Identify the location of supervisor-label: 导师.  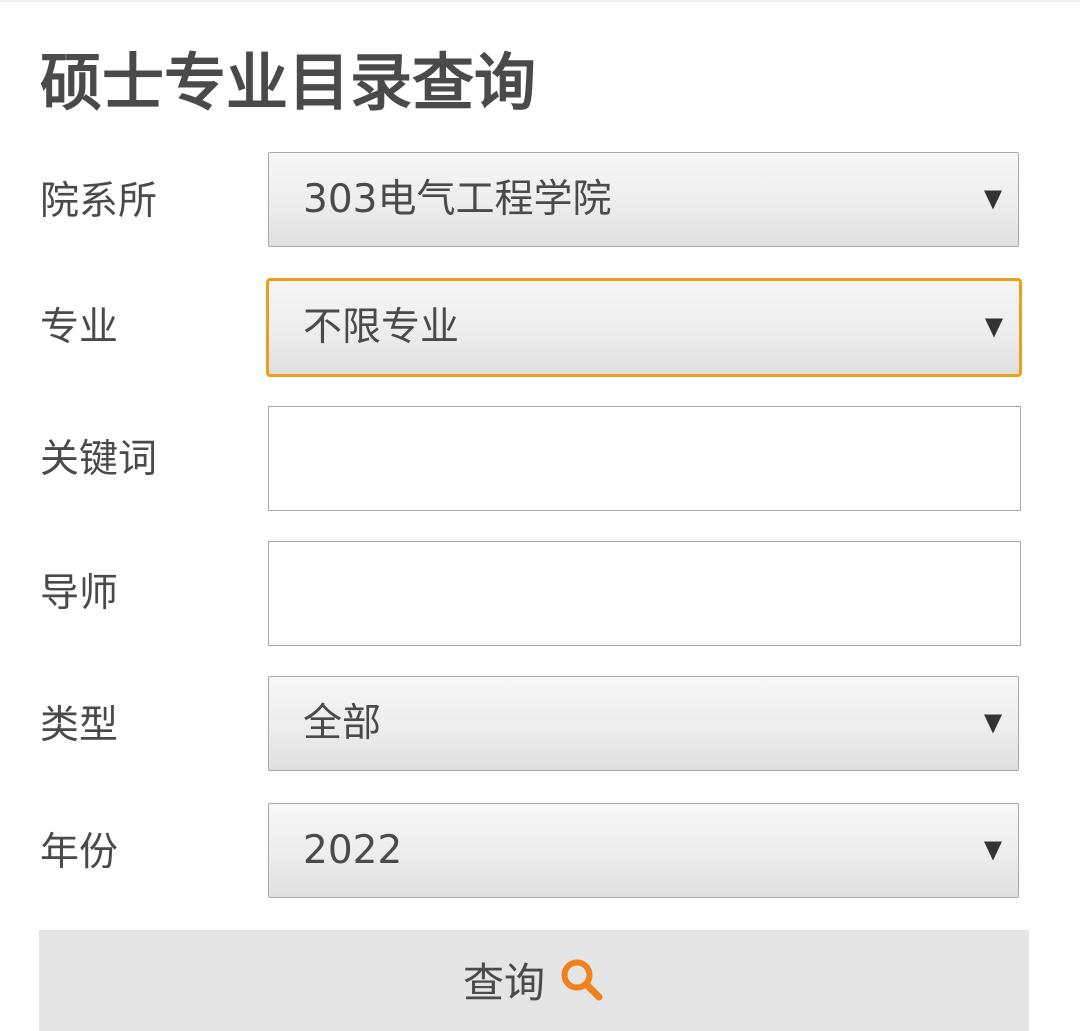
(79, 593).